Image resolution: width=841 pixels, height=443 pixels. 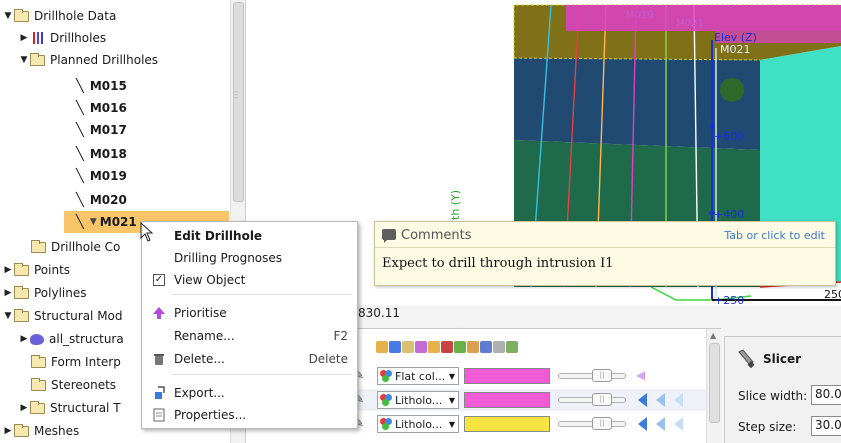 I want to click on lock-icon, so click(x=499, y=347).